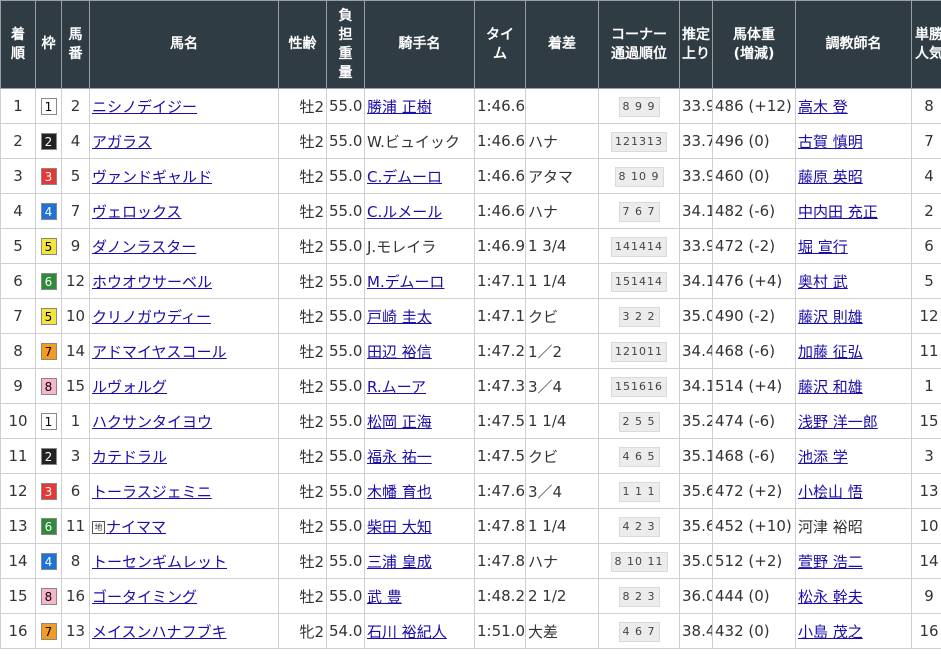 This screenshot has height=659, width=941. I want to click on horse-name-link: ルヴォルグ, so click(129, 387).